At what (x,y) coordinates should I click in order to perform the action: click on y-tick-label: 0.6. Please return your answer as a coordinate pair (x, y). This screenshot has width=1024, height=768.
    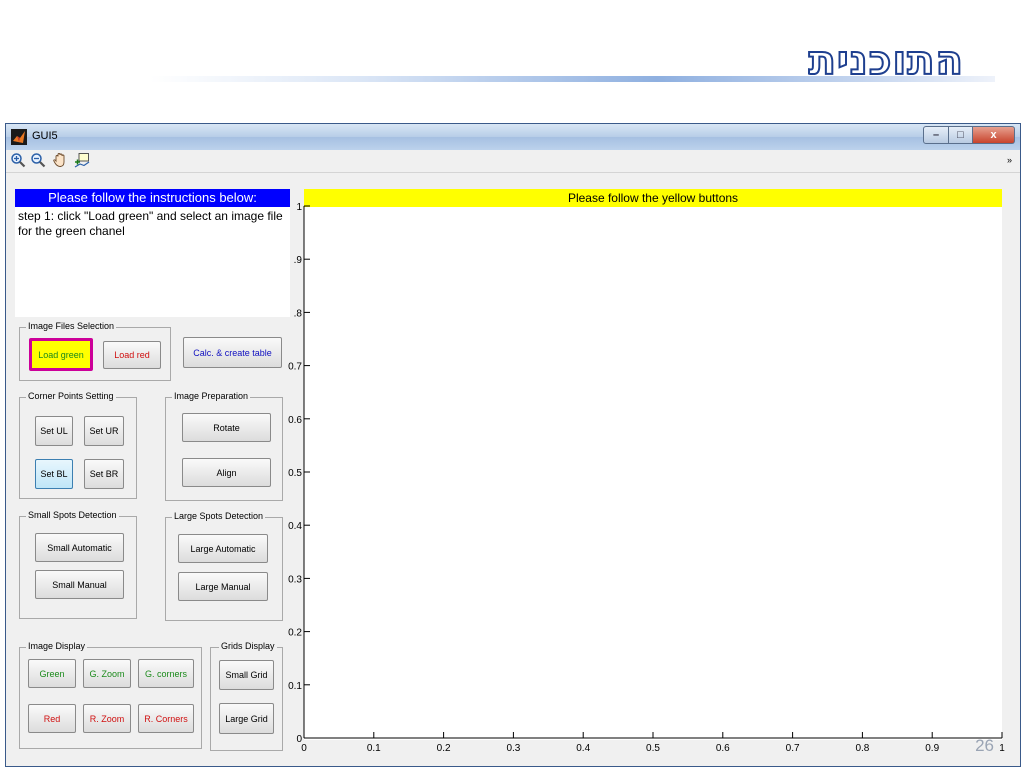
    Looking at the image, I should click on (295, 420).